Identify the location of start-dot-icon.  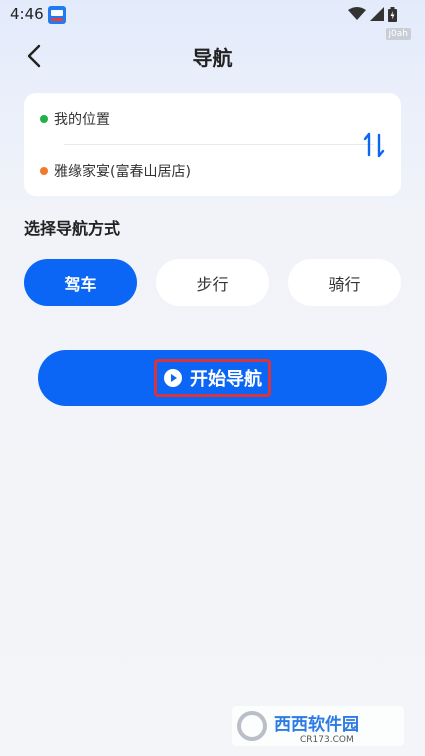
(44, 119).